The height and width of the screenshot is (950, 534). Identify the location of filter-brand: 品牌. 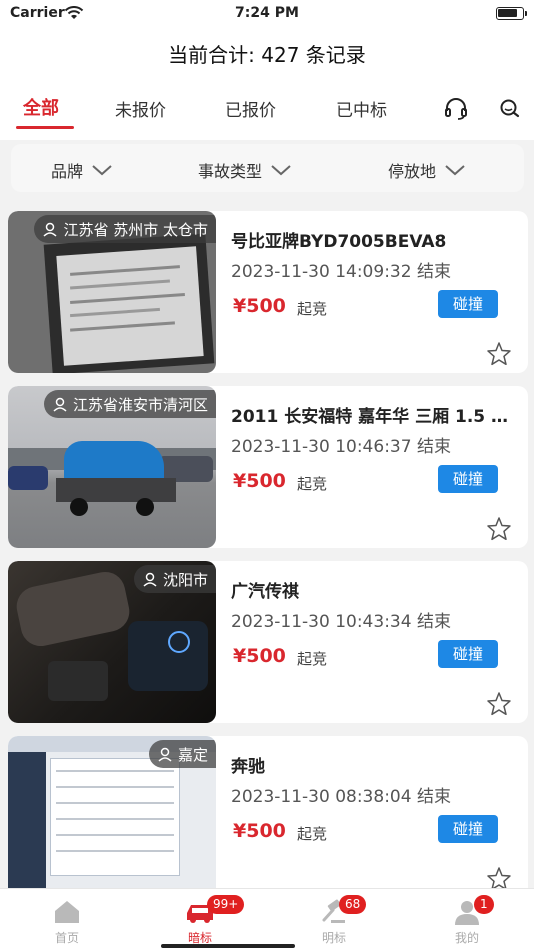
(82, 170).